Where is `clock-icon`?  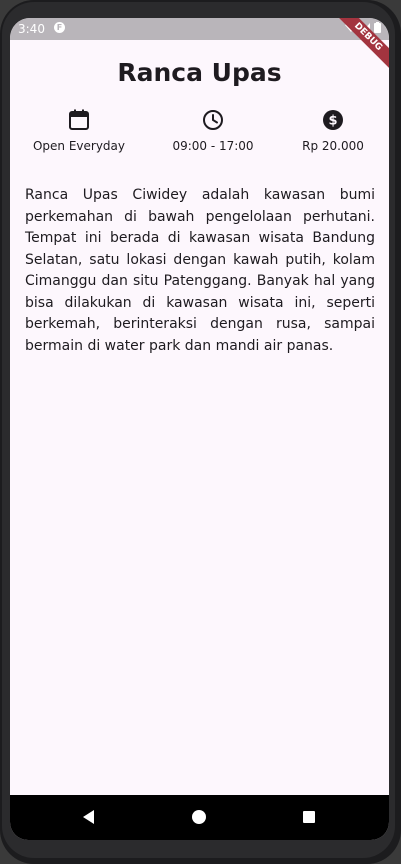 clock-icon is located at coordinates (213, 120).